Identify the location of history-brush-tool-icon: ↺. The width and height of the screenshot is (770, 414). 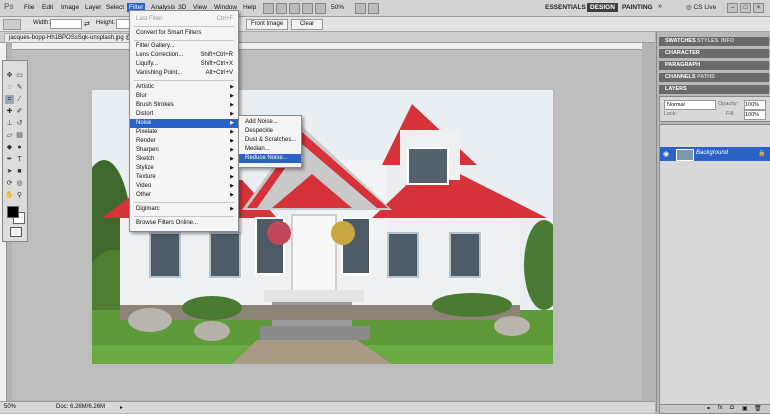
(19, 123).